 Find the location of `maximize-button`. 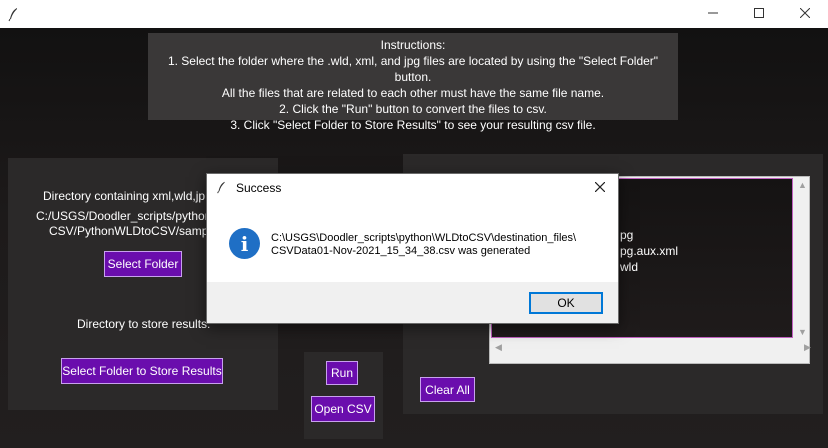

maximize-button is located at coordinates (759, 14).